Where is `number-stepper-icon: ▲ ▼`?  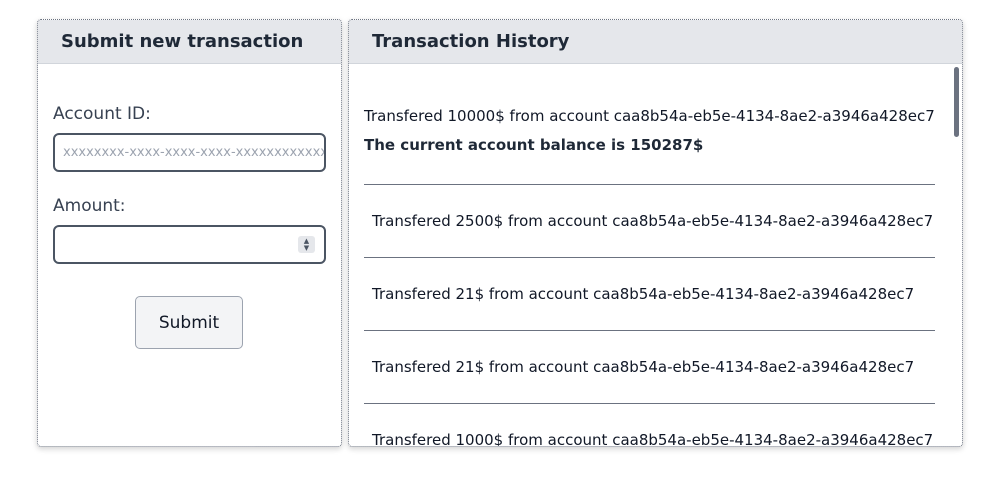
number-stepper-icon: ▲ ▼ is located at coordinates (306, 244).